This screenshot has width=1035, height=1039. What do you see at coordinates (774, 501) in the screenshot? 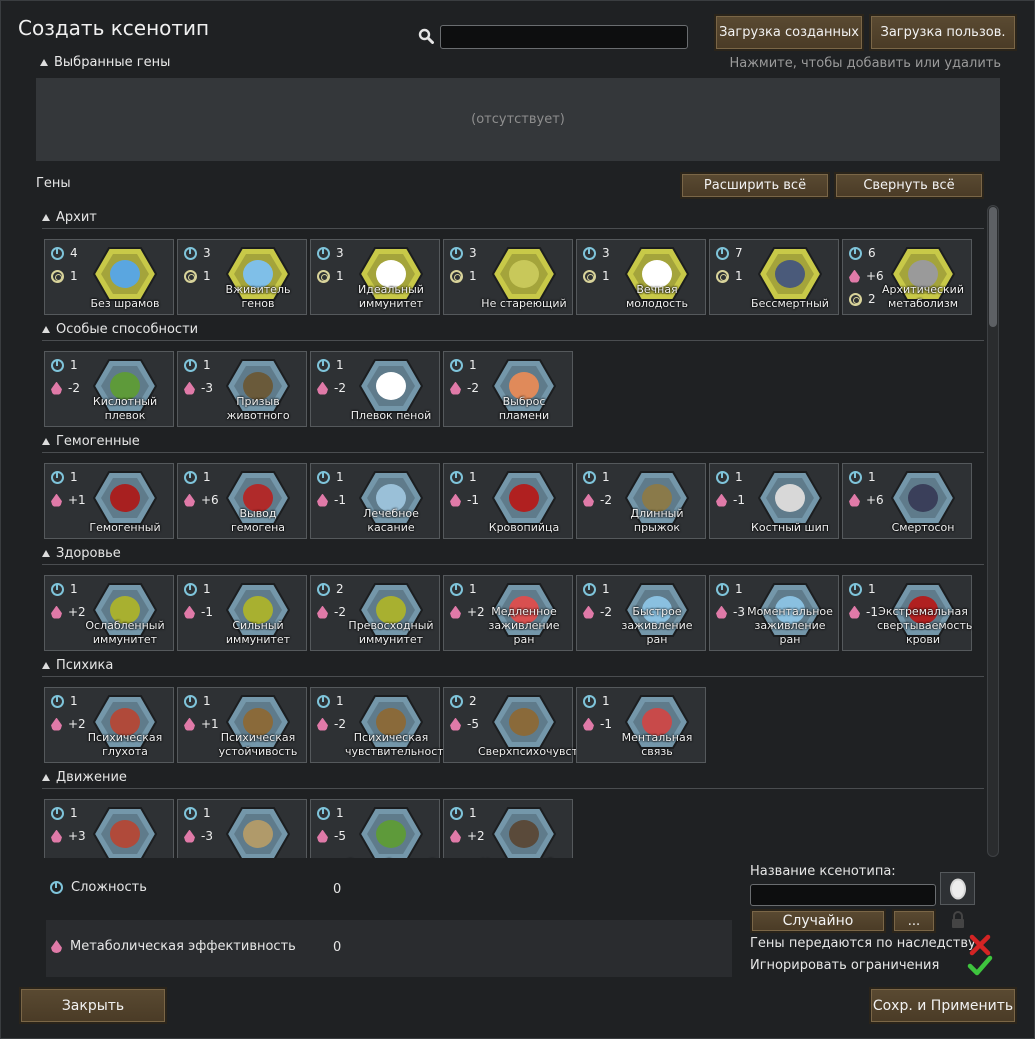
I see `gene-card: 1 -1 Костный шип` at bounding box center [774, 501].